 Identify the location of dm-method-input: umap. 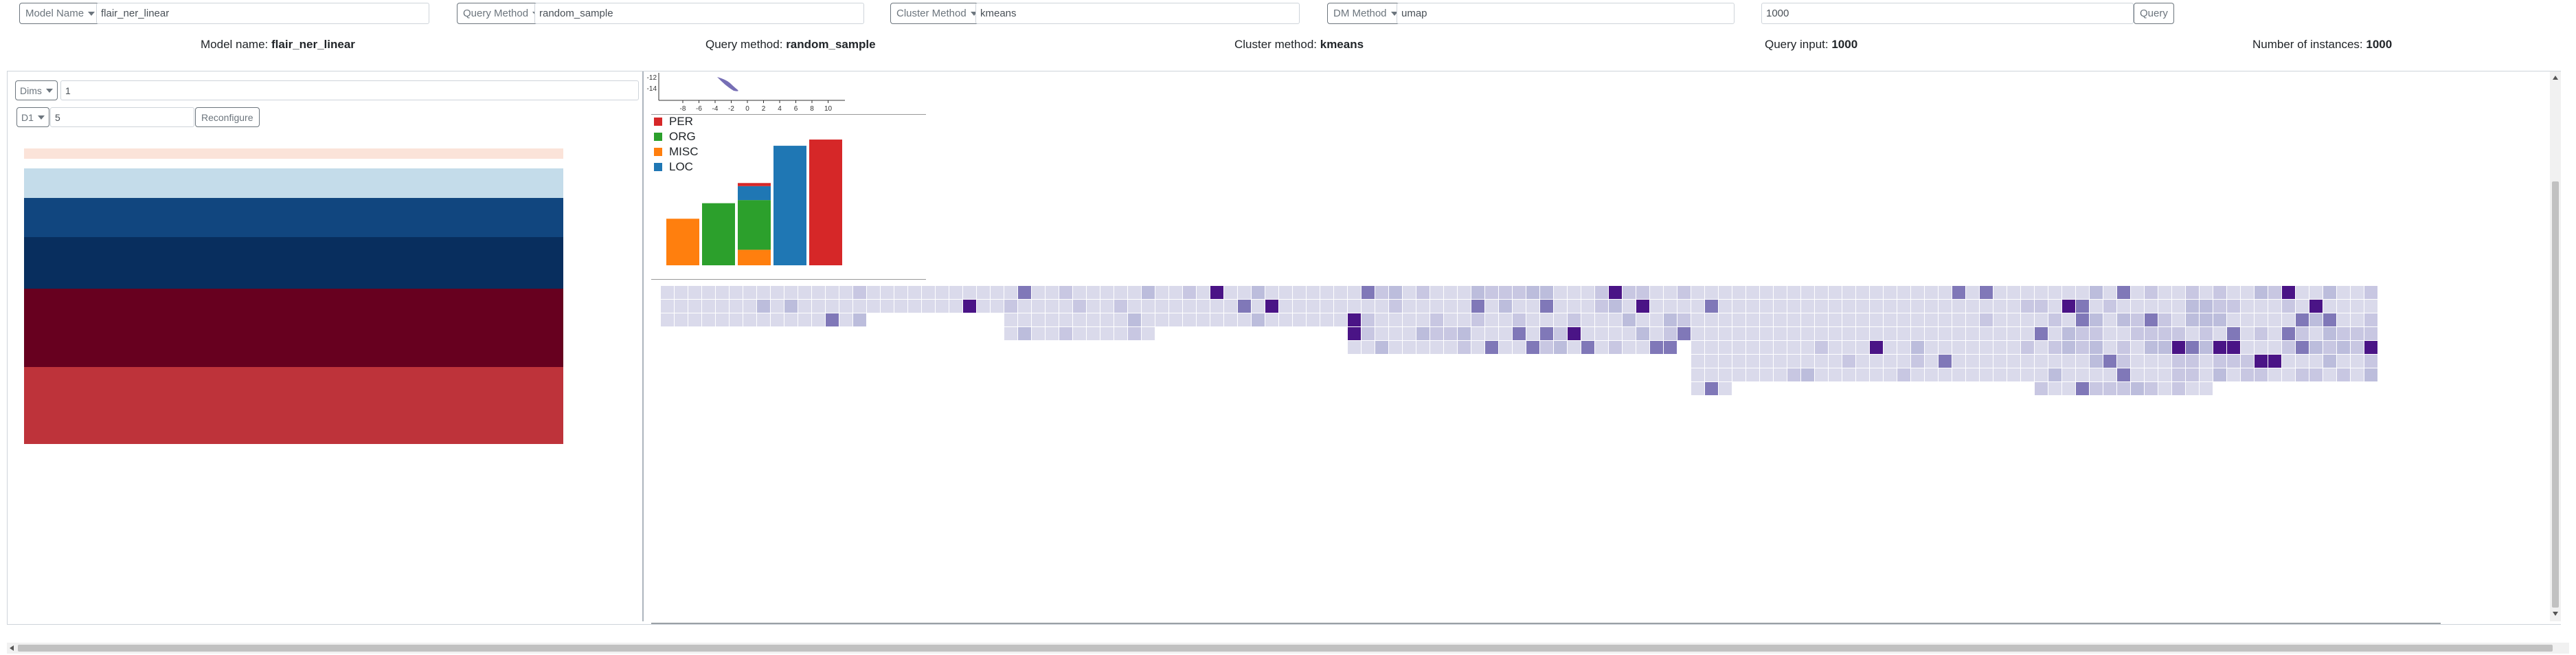
(1566, 13).